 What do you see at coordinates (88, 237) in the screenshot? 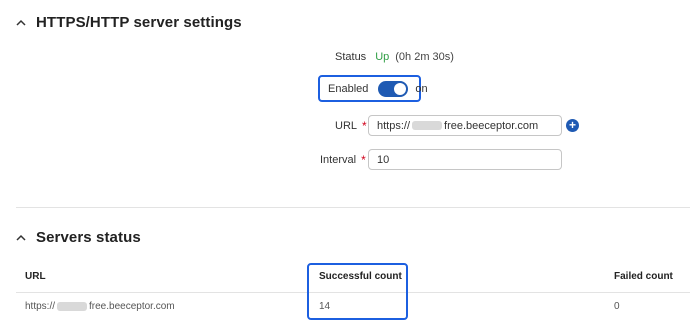
I see `servers-section-title: Servers status` at bounding box center [88, 237].